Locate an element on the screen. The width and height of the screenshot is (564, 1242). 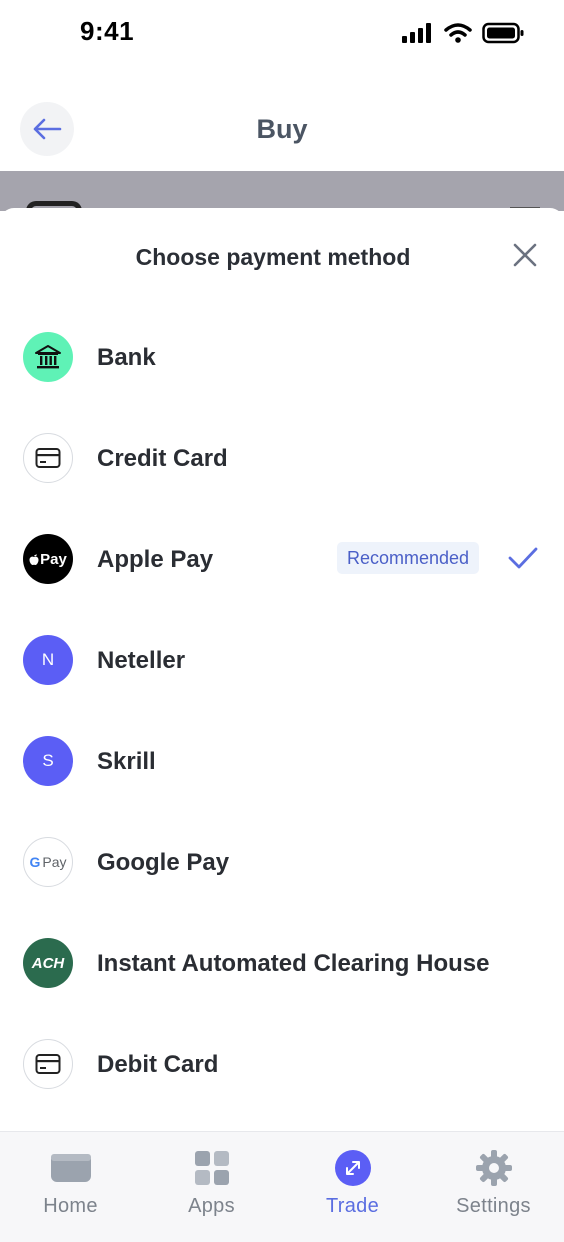
payment-method-google-pay: G Pay Google Pay is located at coordinates (282, 862).